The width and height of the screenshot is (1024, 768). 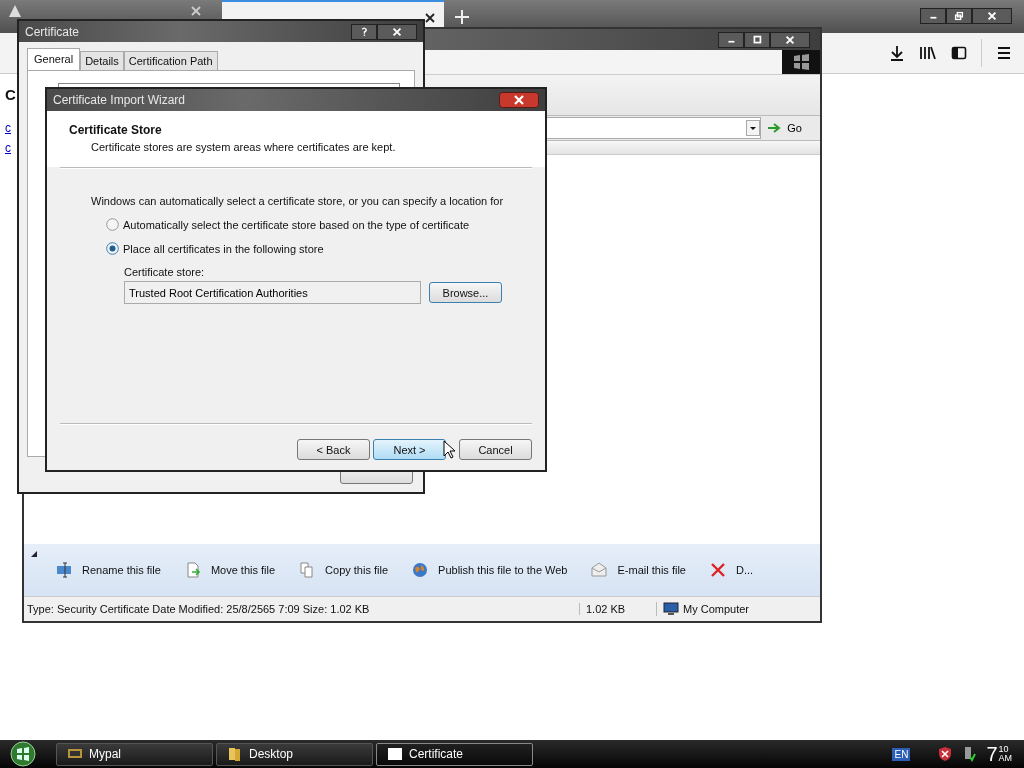 I want to click on windows-logo-icon, so click(x=801, y=62).